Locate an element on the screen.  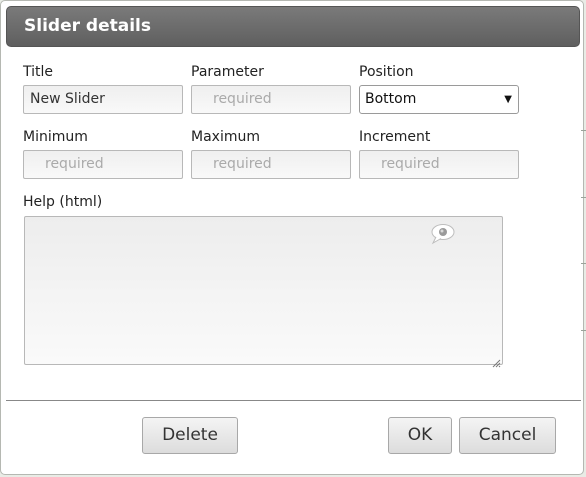
minimum-input: required is located at coordinates (103, 164).